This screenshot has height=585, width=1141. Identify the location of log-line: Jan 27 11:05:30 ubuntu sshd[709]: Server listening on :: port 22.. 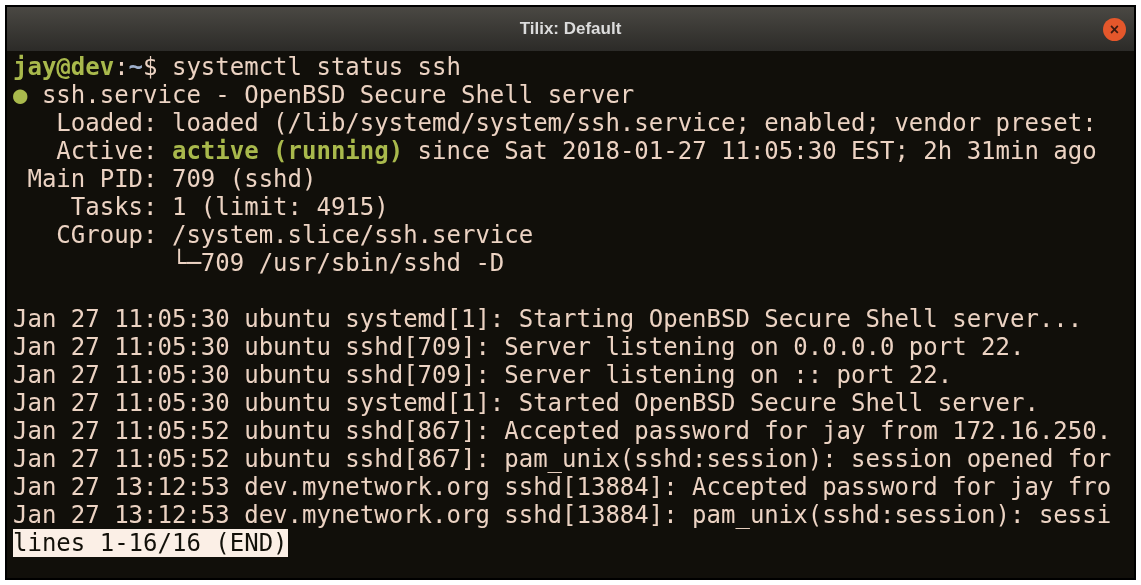
(483, 375).